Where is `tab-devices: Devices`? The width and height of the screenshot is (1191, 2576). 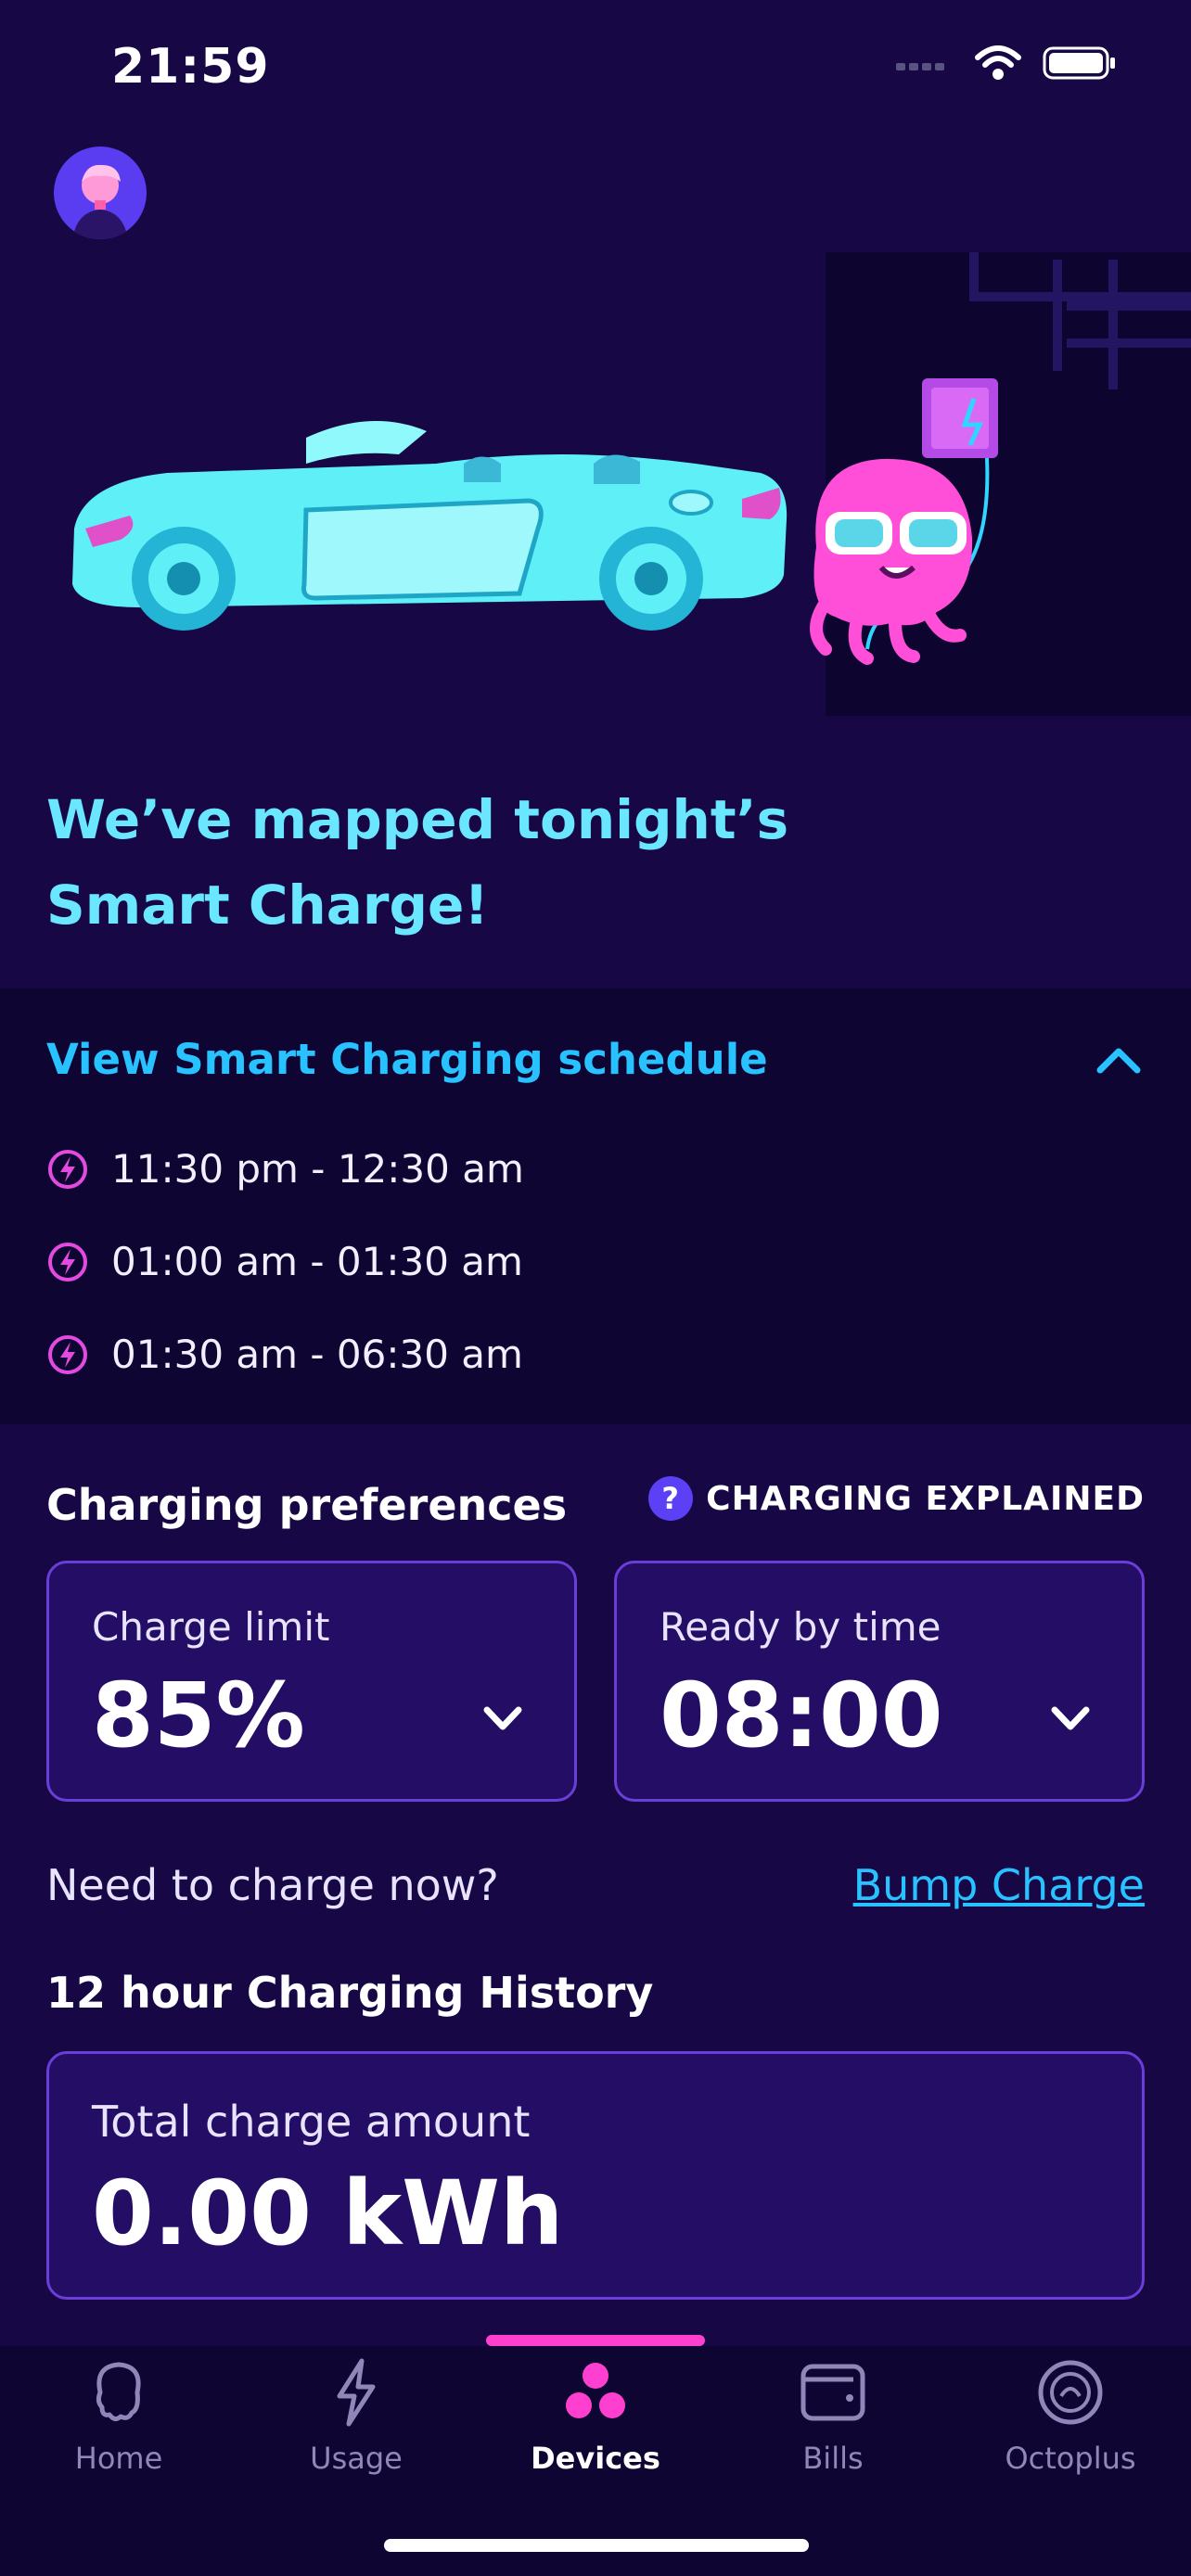
tab-devices: Devices is located at coordinates (595, 2415).